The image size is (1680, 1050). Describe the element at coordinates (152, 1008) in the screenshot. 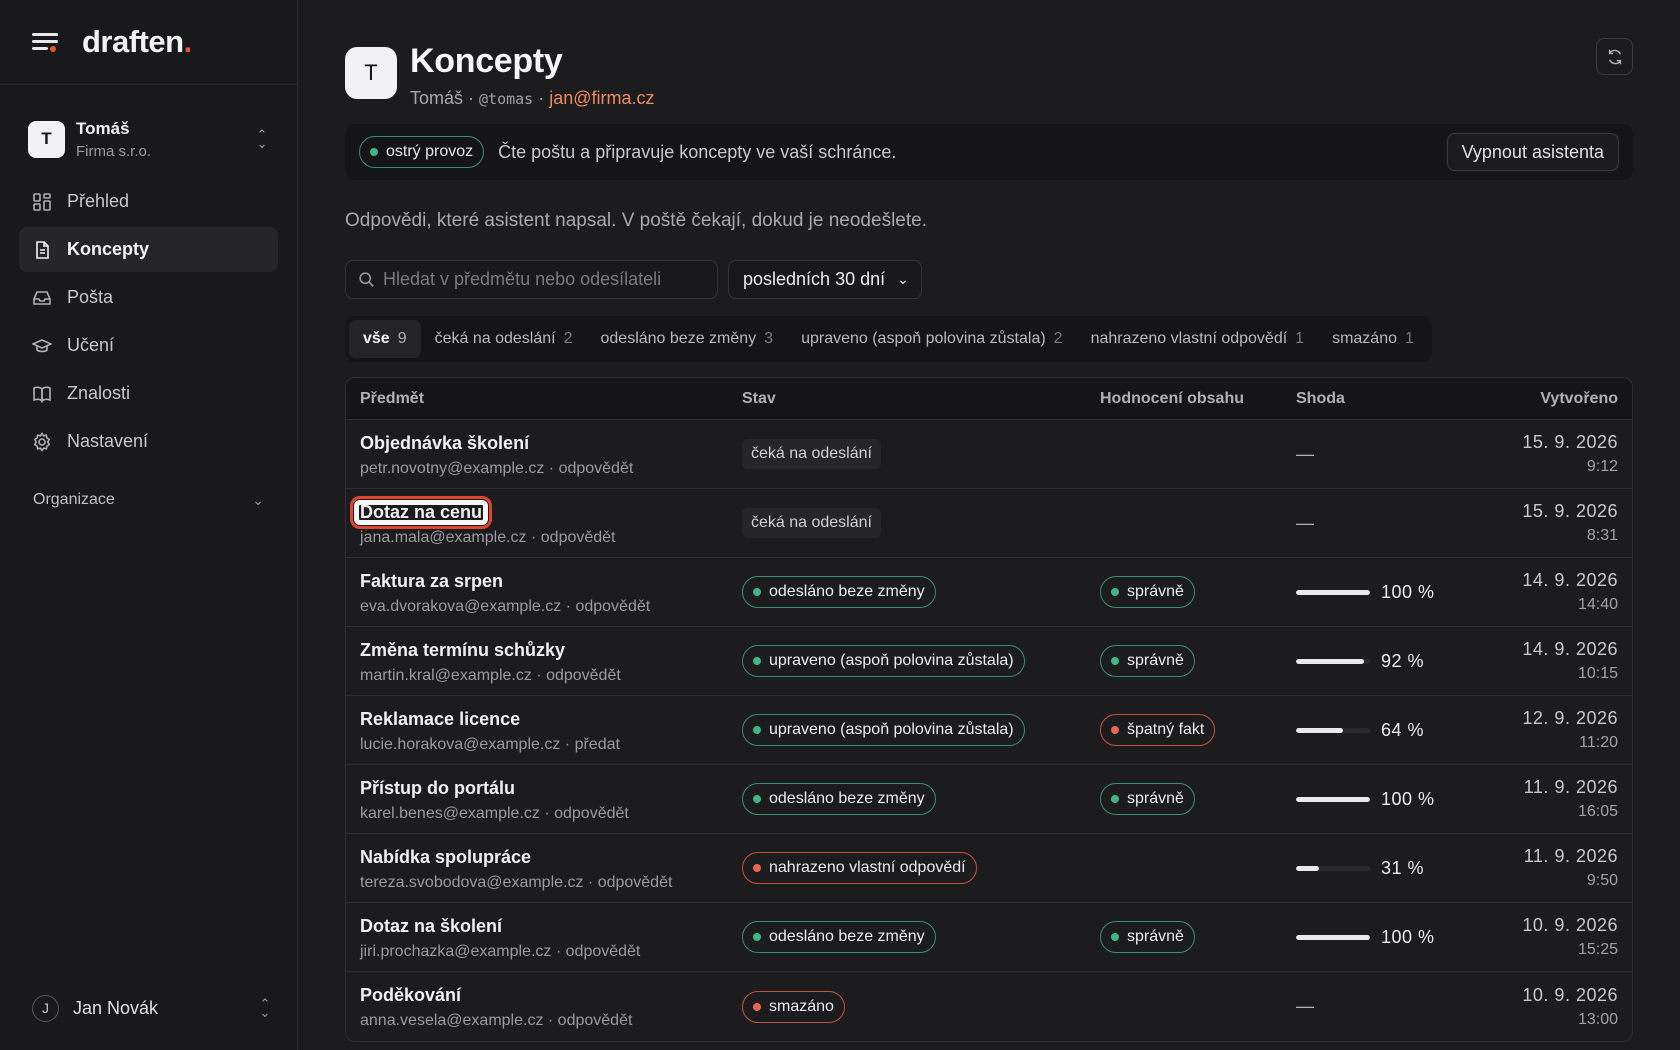

I see `user-menu: J Jan Novák ⌃ ⌄` at that location.